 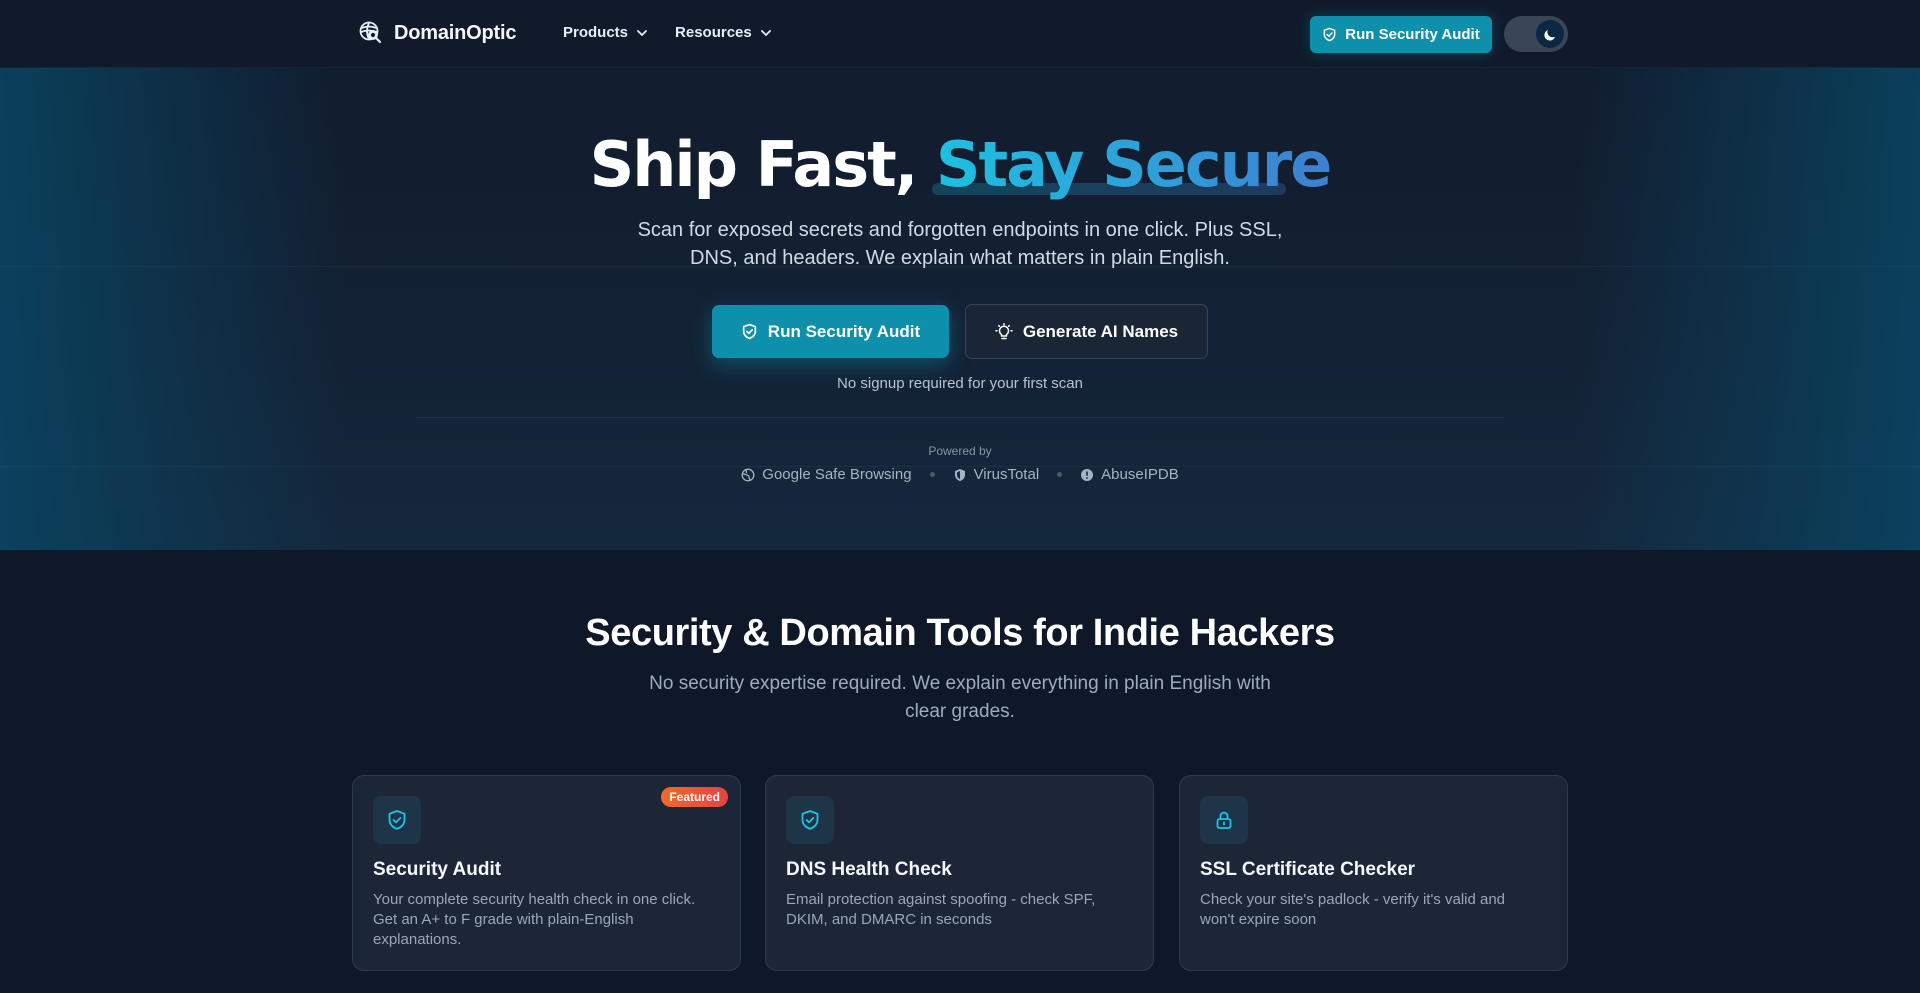 What do you see at coordinates (748, 474) in the screenshot?
I see `globe-icon` at bounding box center [748, 474].